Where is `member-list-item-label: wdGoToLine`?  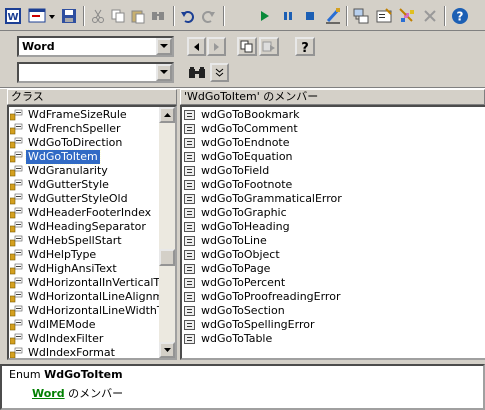 member-list-item-label: wdGoToLine is located at coordinates (234, 240).